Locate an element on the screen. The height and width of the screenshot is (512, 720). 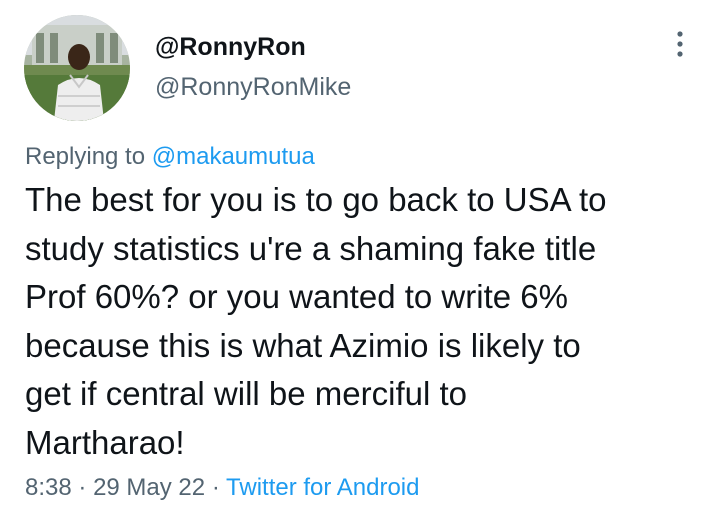
tweet-text-line: because this is what Azimio is likely to is located at coordinates (303, 345).